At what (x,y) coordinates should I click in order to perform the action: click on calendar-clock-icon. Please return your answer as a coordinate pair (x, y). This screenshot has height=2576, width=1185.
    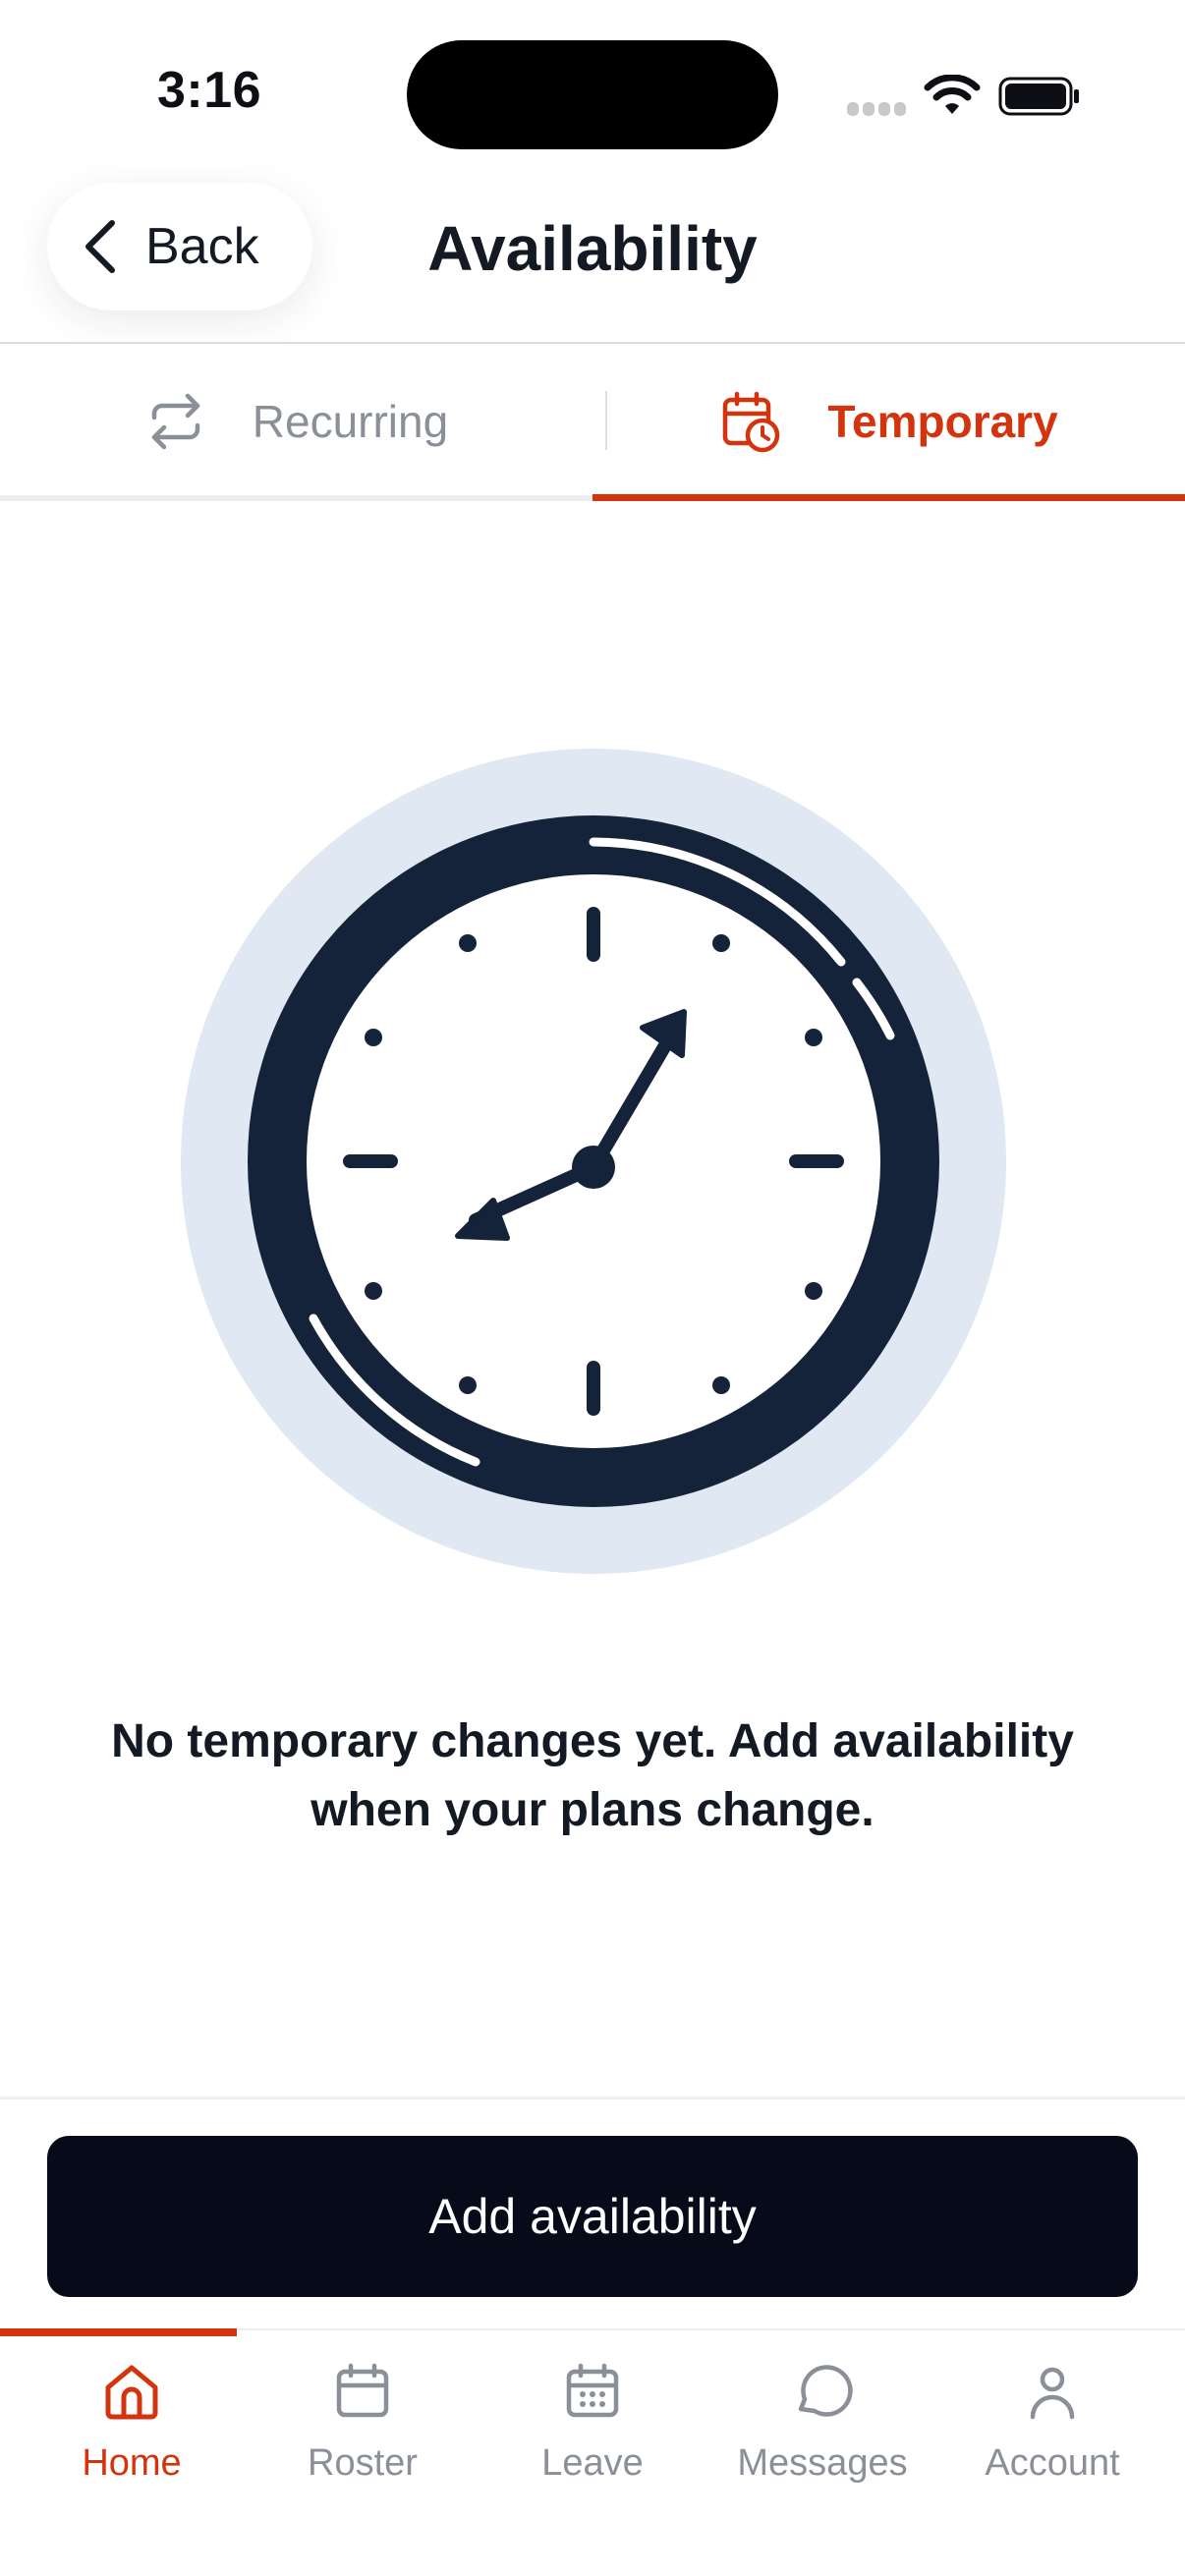
    Looking at the image, I should click on (752, 422).